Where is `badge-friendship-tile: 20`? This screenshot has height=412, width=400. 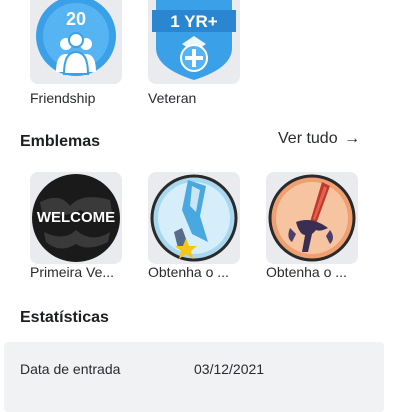 badge-friendship-tile: 20 is located at coordinates (76, 42).